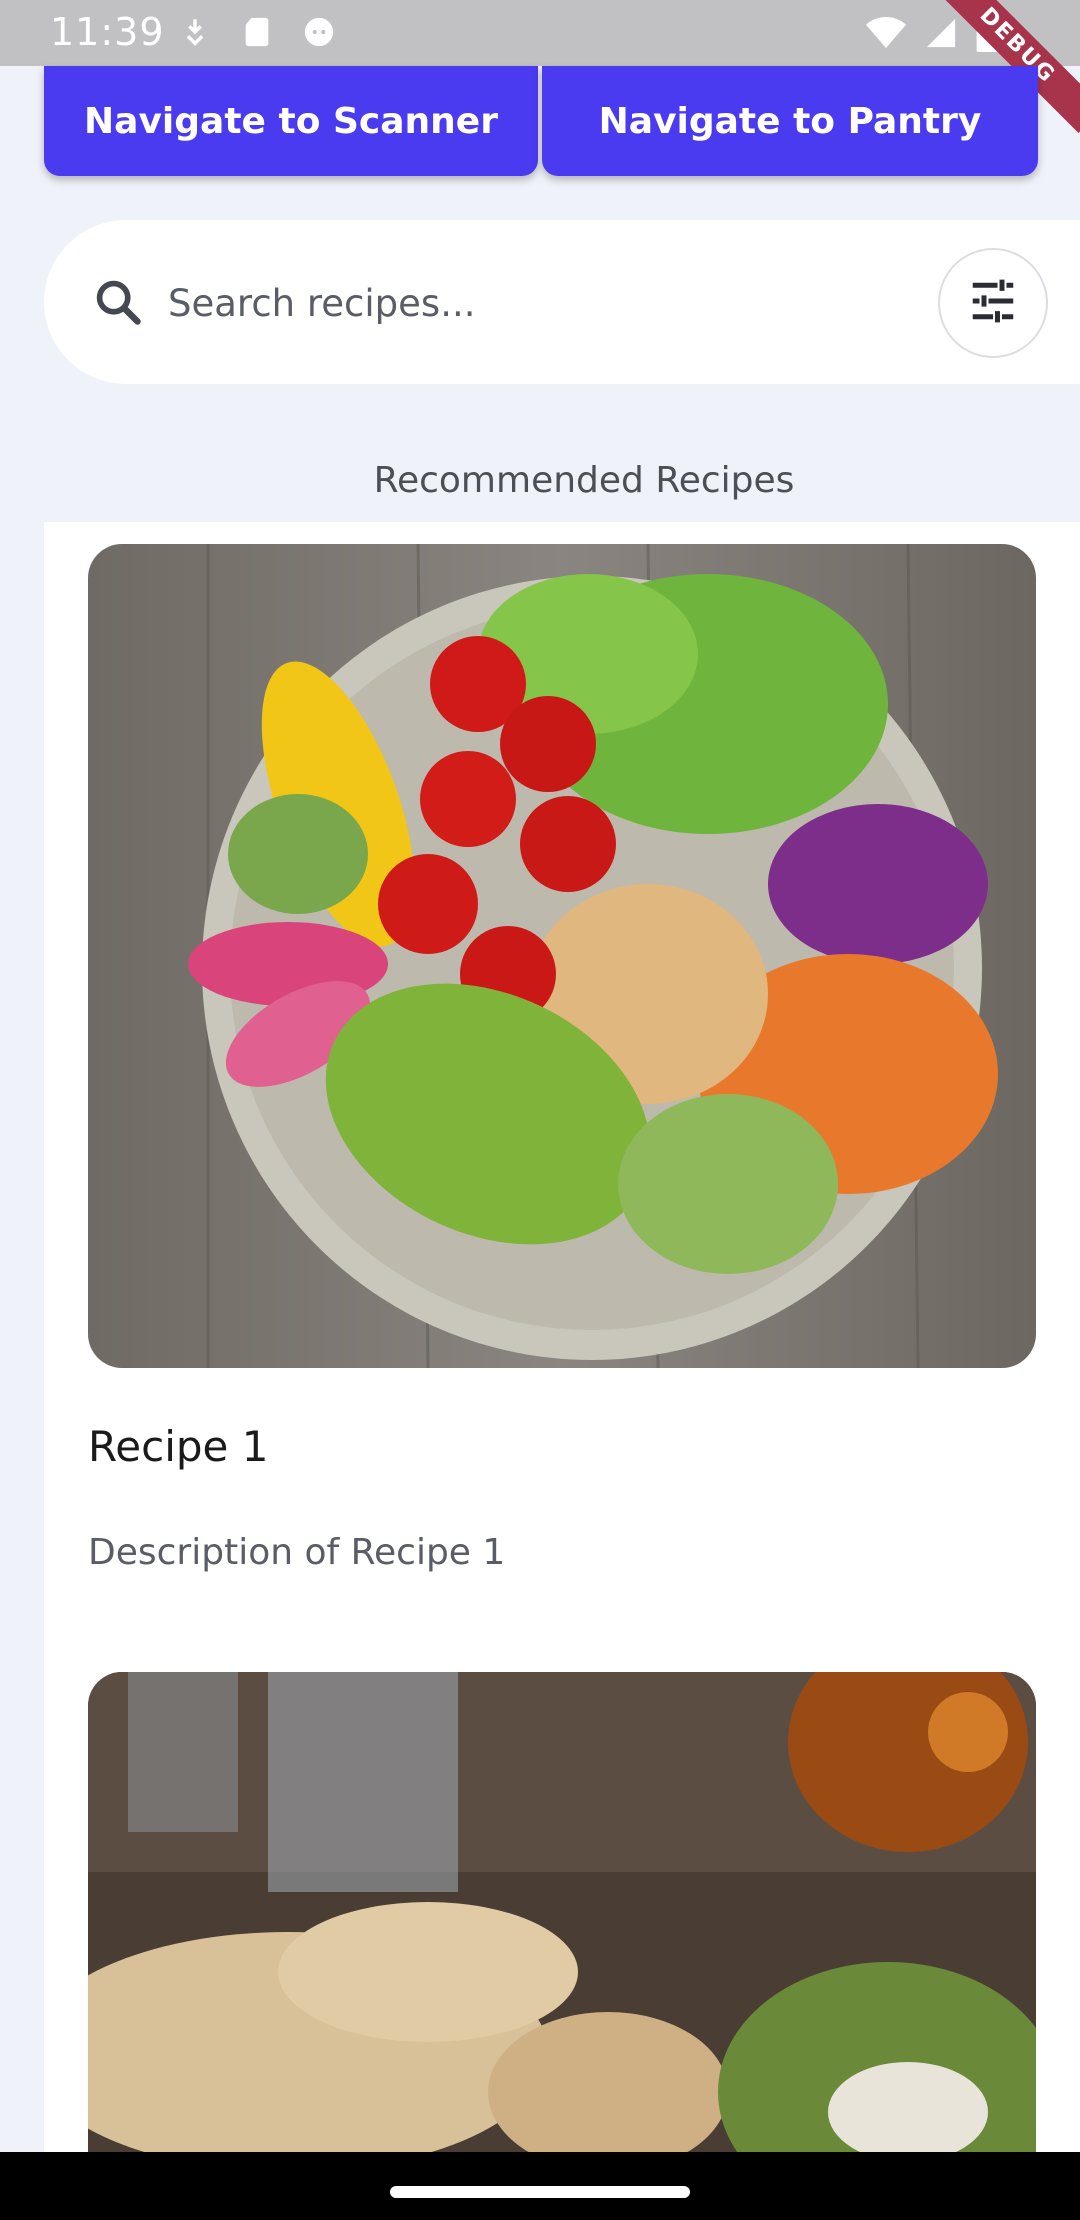 Image resolution: width=1080 pixels, height=2220 pixels. I want to click on download-icon, so click(195, 32).